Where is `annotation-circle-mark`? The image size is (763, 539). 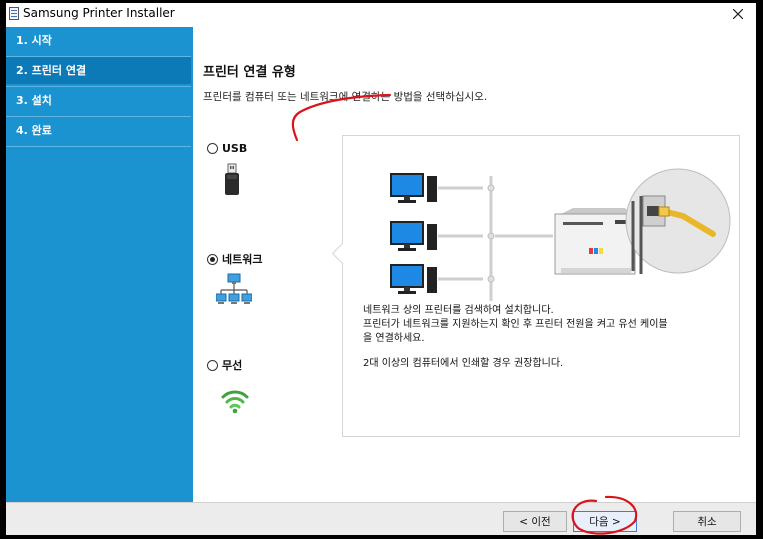 annotation-circle-mark is located at coordinates (604, 515).